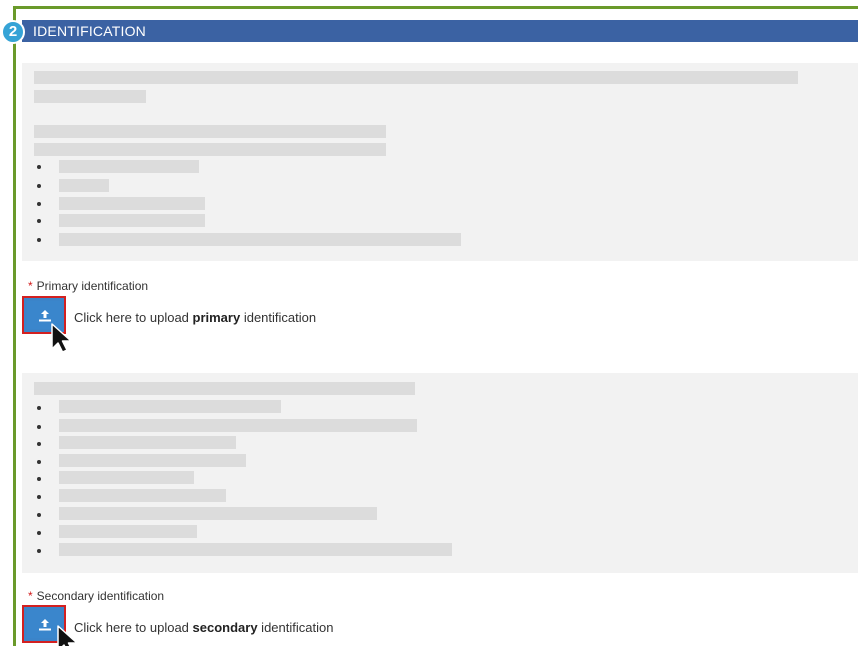  Describe the element at coordinates (435, 7) in the screenshot. I see `frame-border-top` at that location.